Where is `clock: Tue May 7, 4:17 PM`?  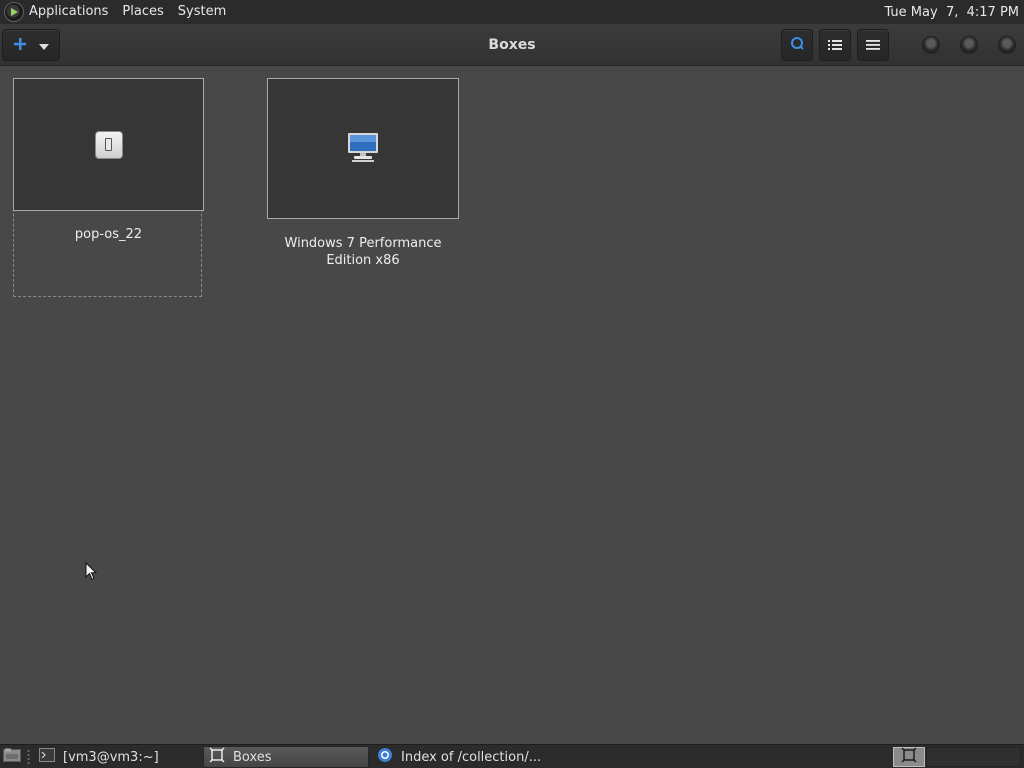 clock: Tue May 7, 4:17 PM is located at coordinates (954, 12).